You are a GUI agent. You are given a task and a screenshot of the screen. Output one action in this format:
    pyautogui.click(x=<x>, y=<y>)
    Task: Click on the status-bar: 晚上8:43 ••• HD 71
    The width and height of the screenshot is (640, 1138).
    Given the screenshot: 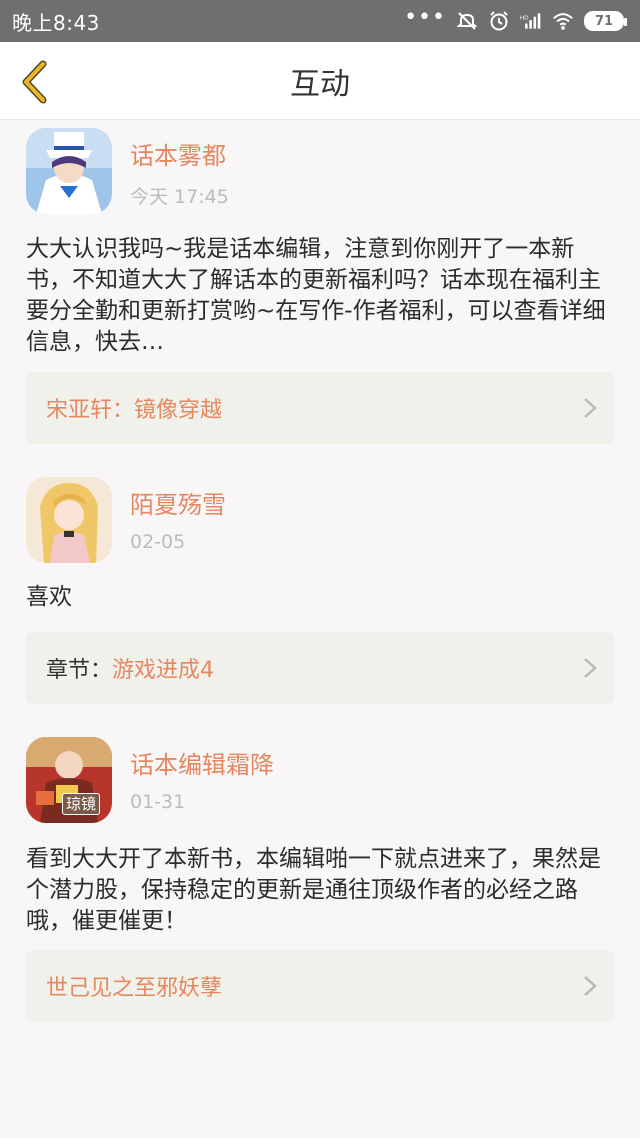 What is the action you would take?
    pyautogui.click(x=320, y=21)
    